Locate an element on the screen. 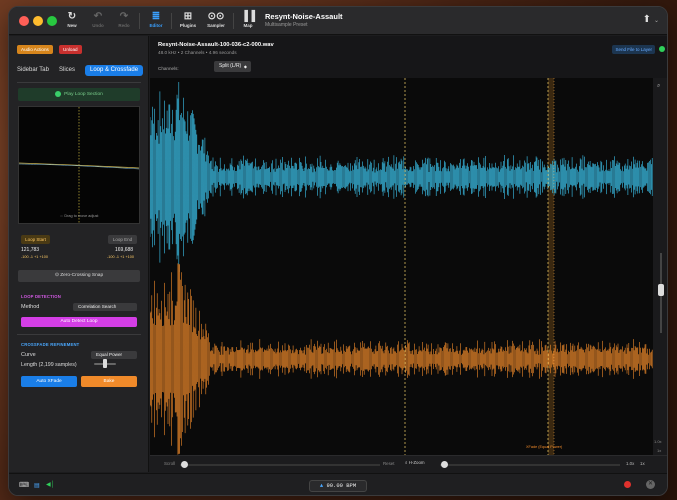 This screenshot has width=677, height=500. vzoom-reset: 1x is located at coordinates (659, 450).